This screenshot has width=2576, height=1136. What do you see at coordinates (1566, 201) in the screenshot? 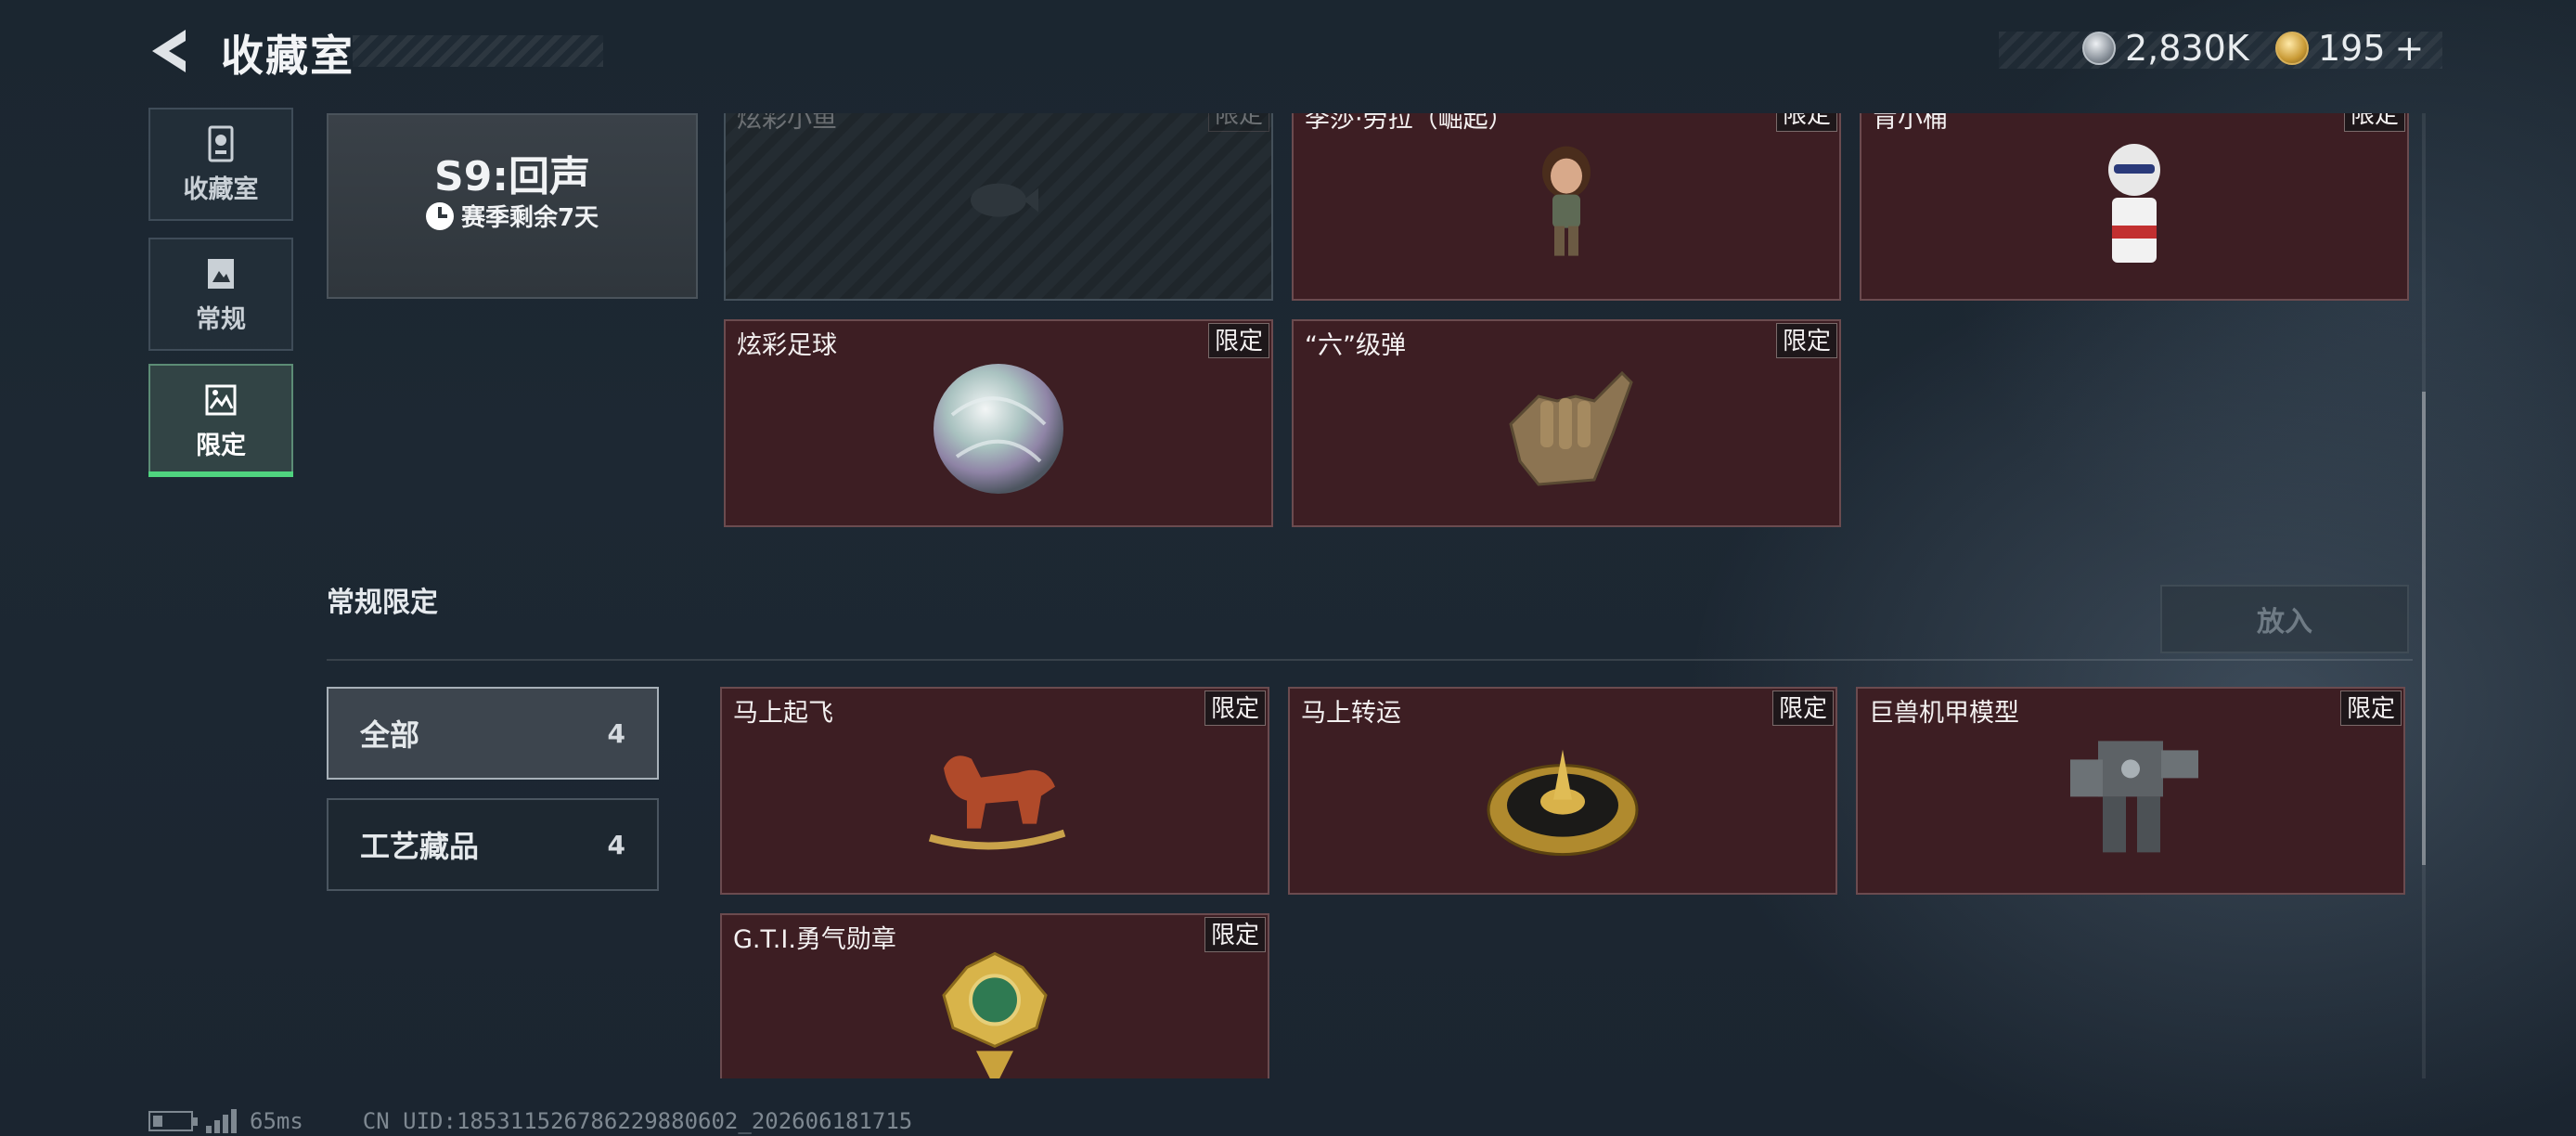
I see `lara-figure-icon` at bounding box center [1566, 201].